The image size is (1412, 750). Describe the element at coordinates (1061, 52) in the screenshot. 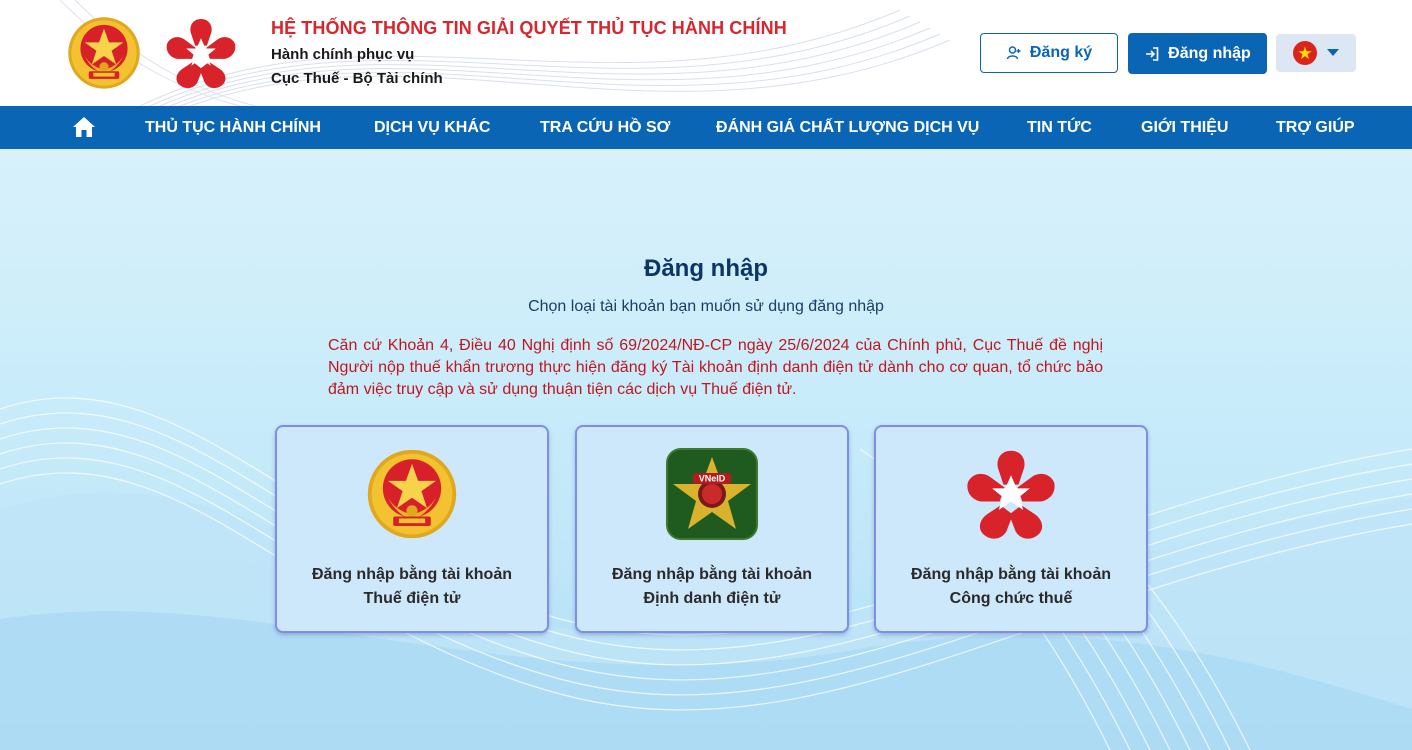

I see `register-label: Đăng ký` at that location.